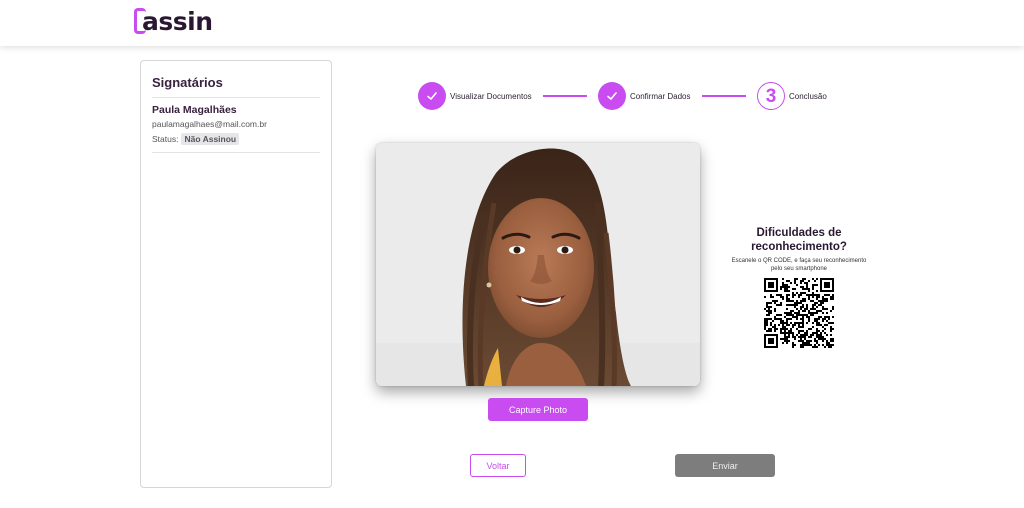 Image resolution: width=1024 pixels, height=508 pixels. What do you see at coordinates (512, 23) in the screenshot?
I see `top-header: assin` at bounding box center [512, 23].